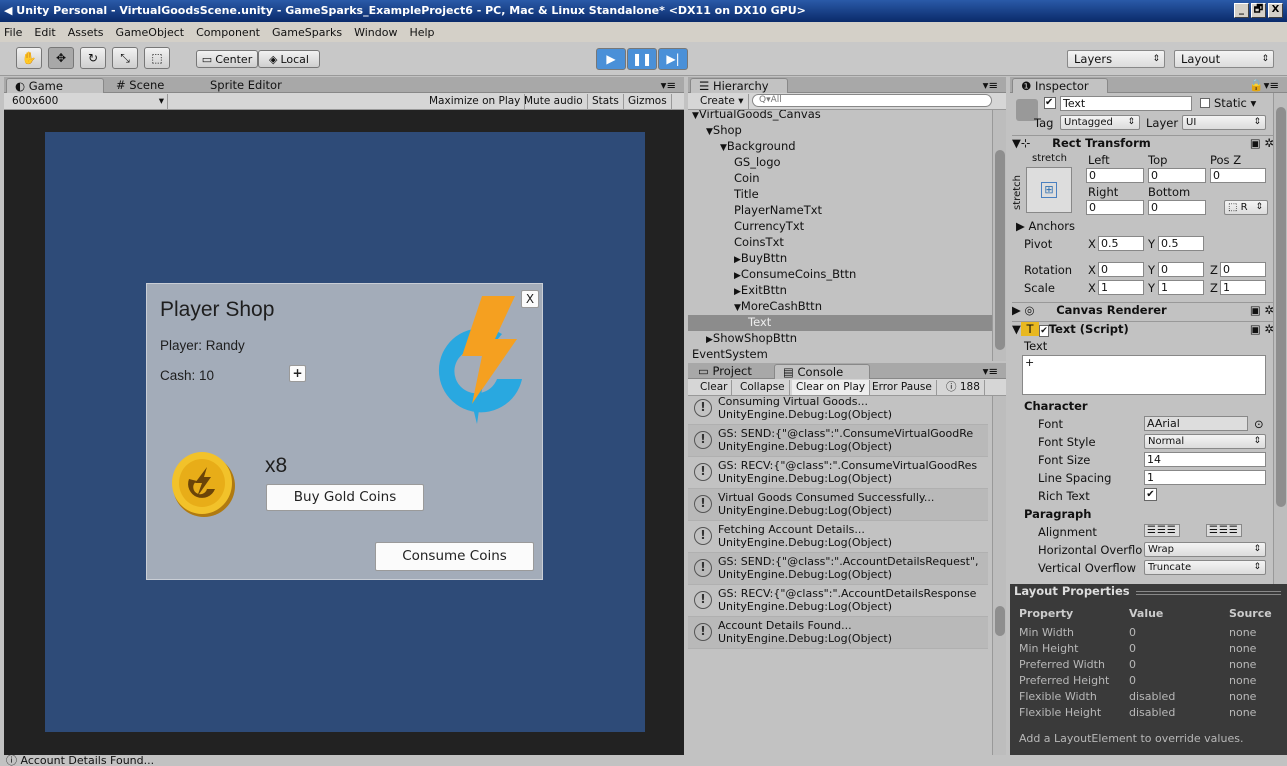 The image size is (1287, 766). Describe the element at coordinates (1177, 207) in the screenshot. I see `bottom-input: 0` at that location.